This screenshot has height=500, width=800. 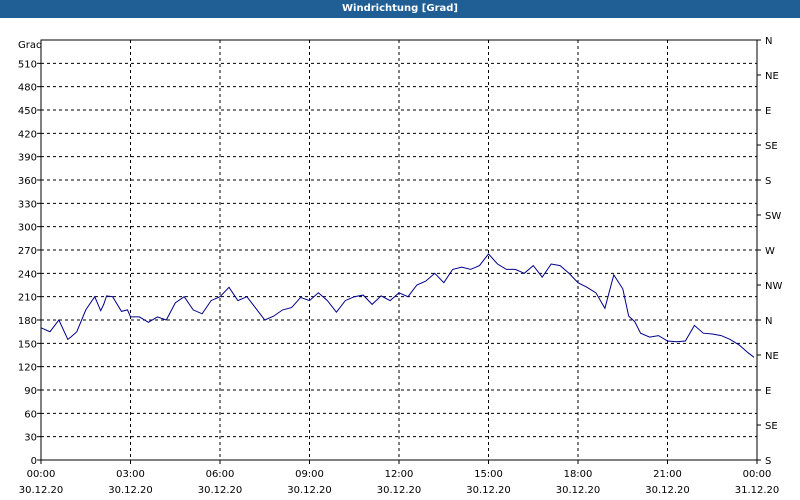 What do you see at coordinates (773, 216) in the screenshot?
I see `right-tick-label: SW` at bounding box center [773, 216].